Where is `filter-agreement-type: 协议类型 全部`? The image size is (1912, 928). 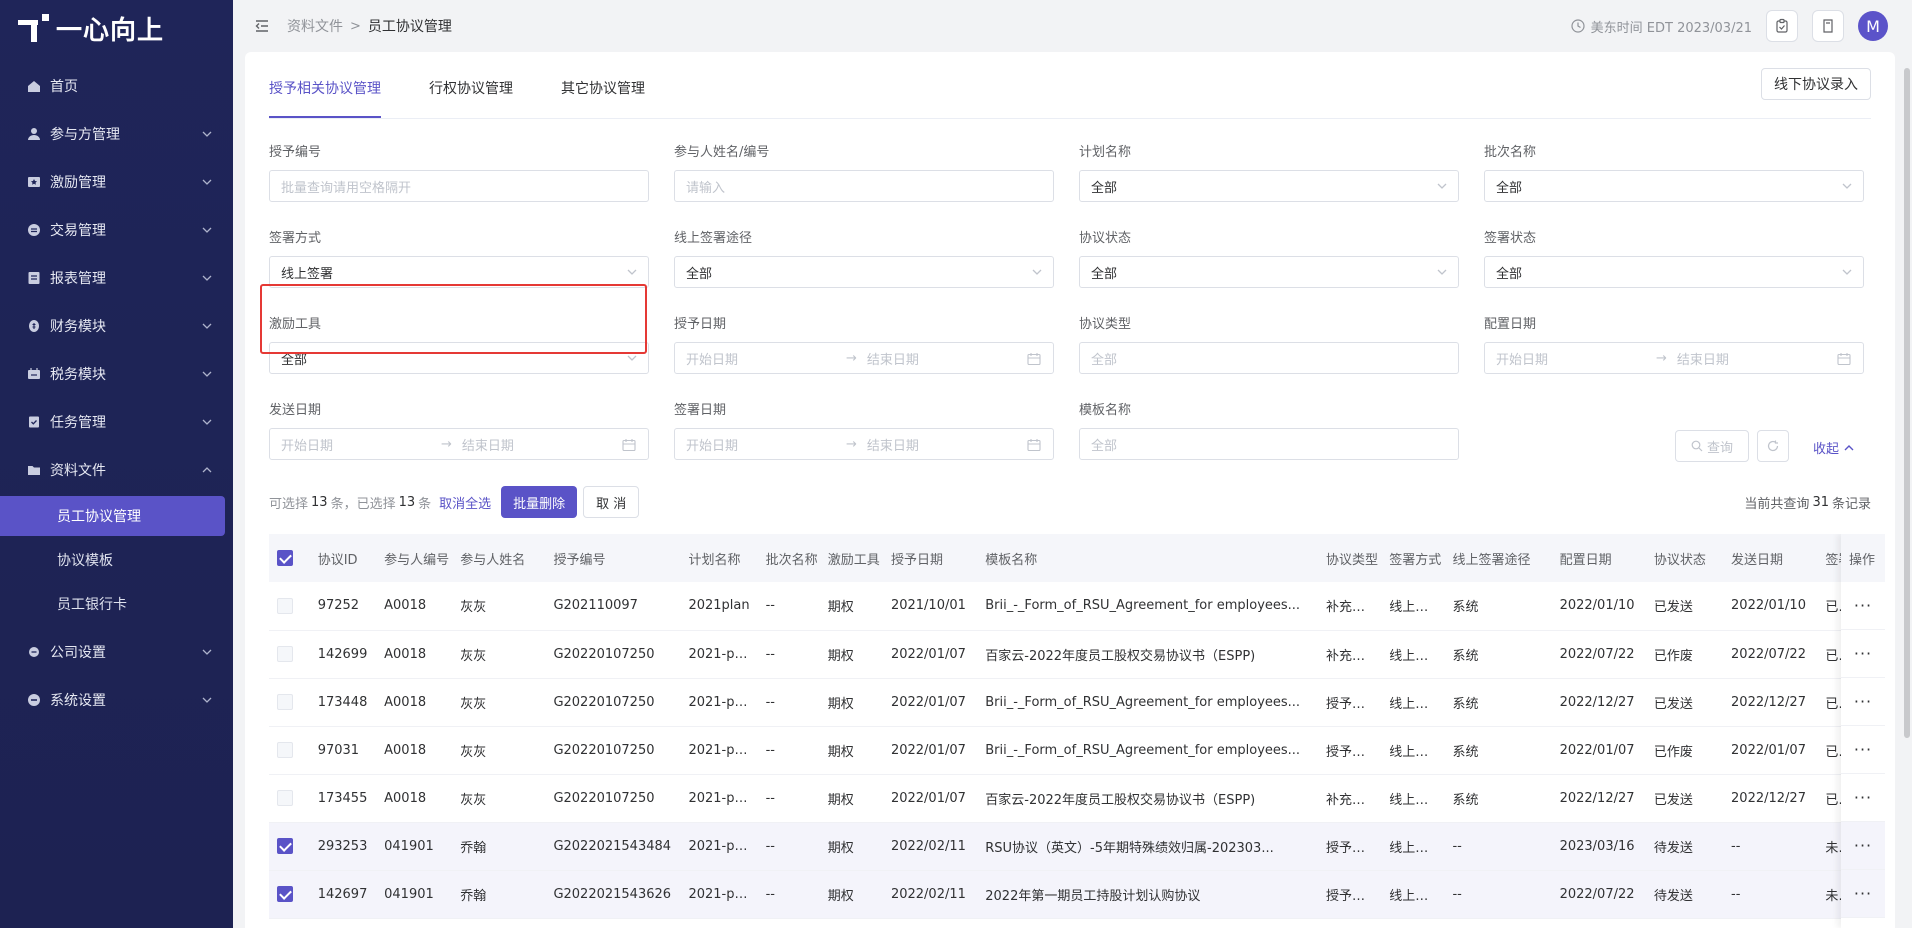
filter-agreement-type: 协议类型 全部 is located at coordinates (1269, 345).